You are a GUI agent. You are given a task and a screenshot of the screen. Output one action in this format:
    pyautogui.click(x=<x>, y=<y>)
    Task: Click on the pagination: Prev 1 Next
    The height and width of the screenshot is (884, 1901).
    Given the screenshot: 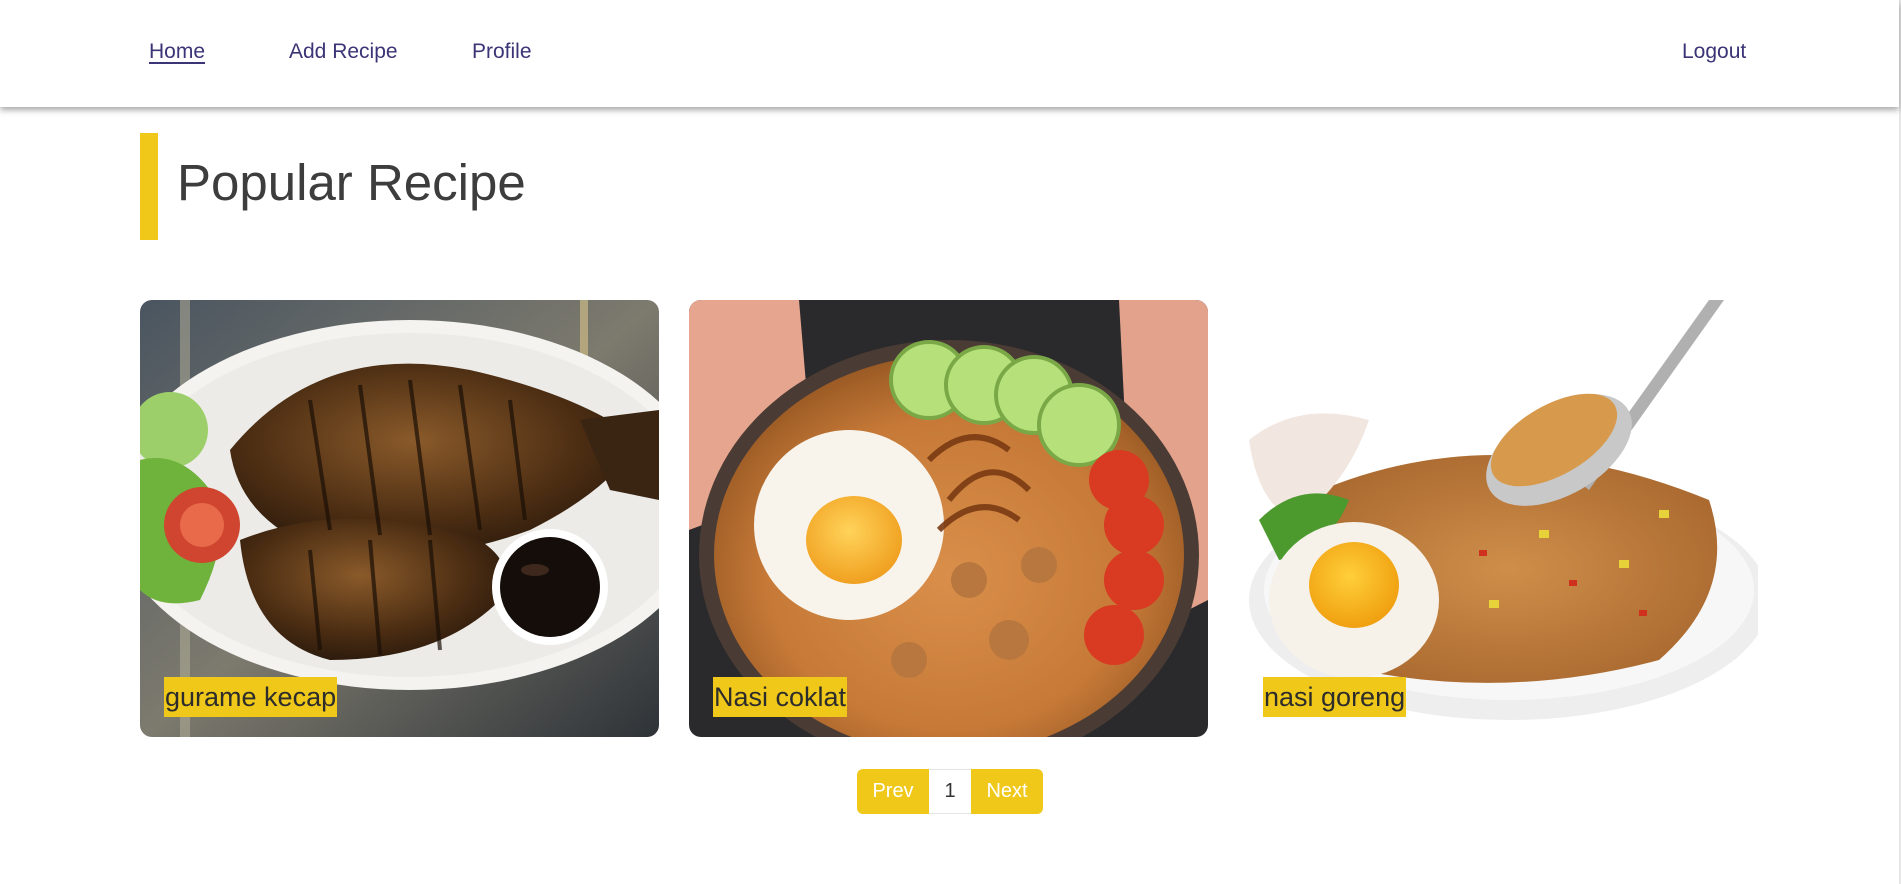 What is the action you would take?
    pyautogui.click(x=950, y=791)
    